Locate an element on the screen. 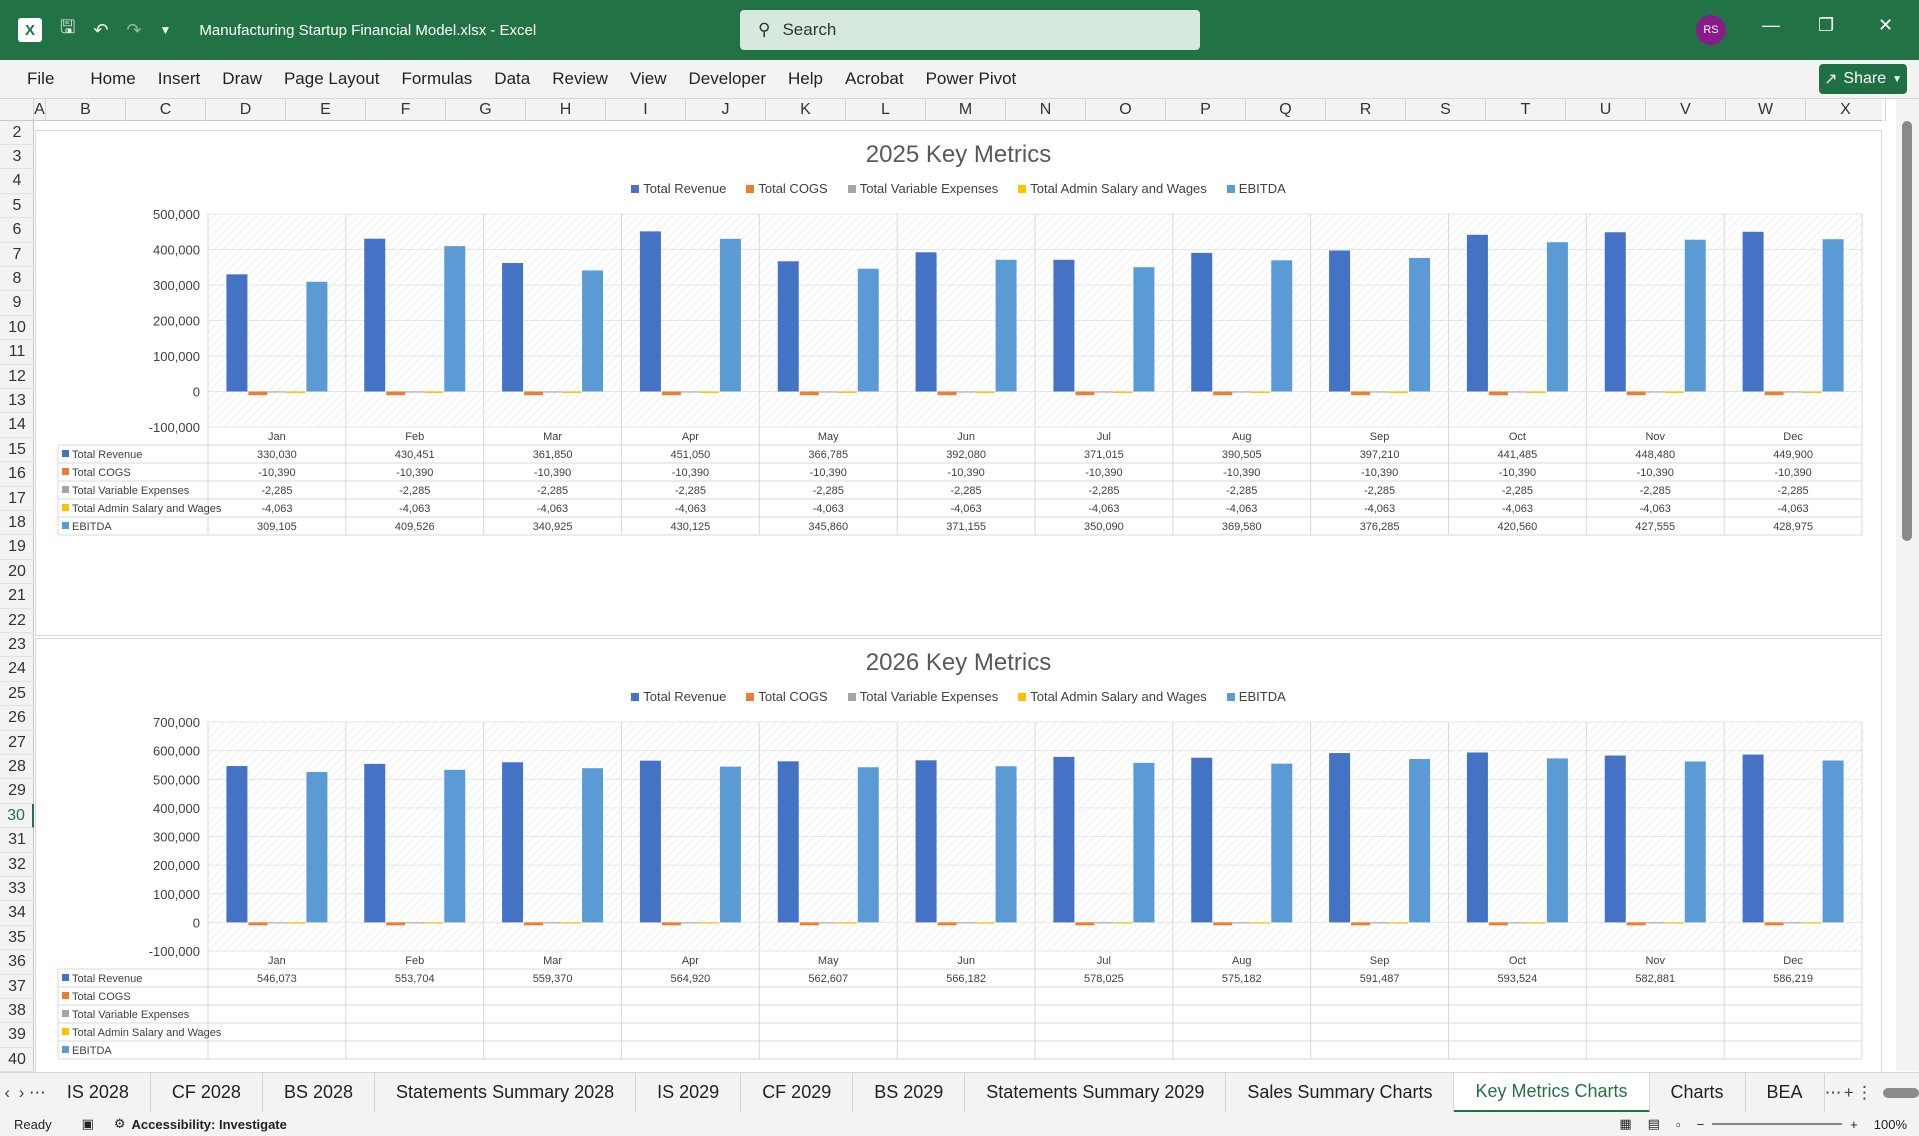 This screenshot has height=1136, width=1919. ribbon-tab-home: Home is located at coordinates (112, 79).